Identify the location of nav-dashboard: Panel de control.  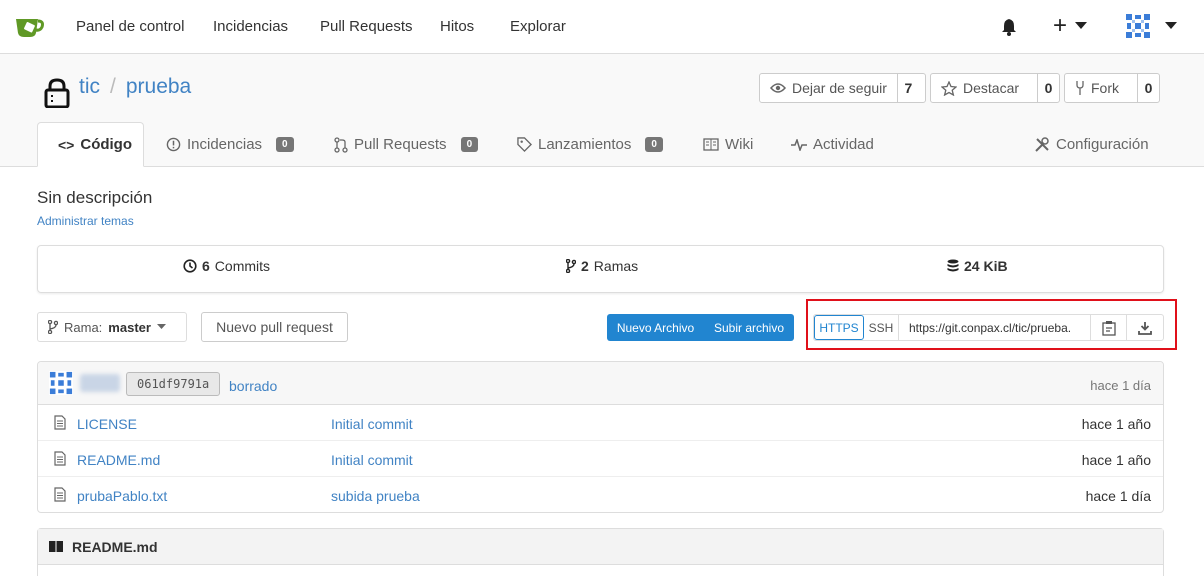
(130, 26).